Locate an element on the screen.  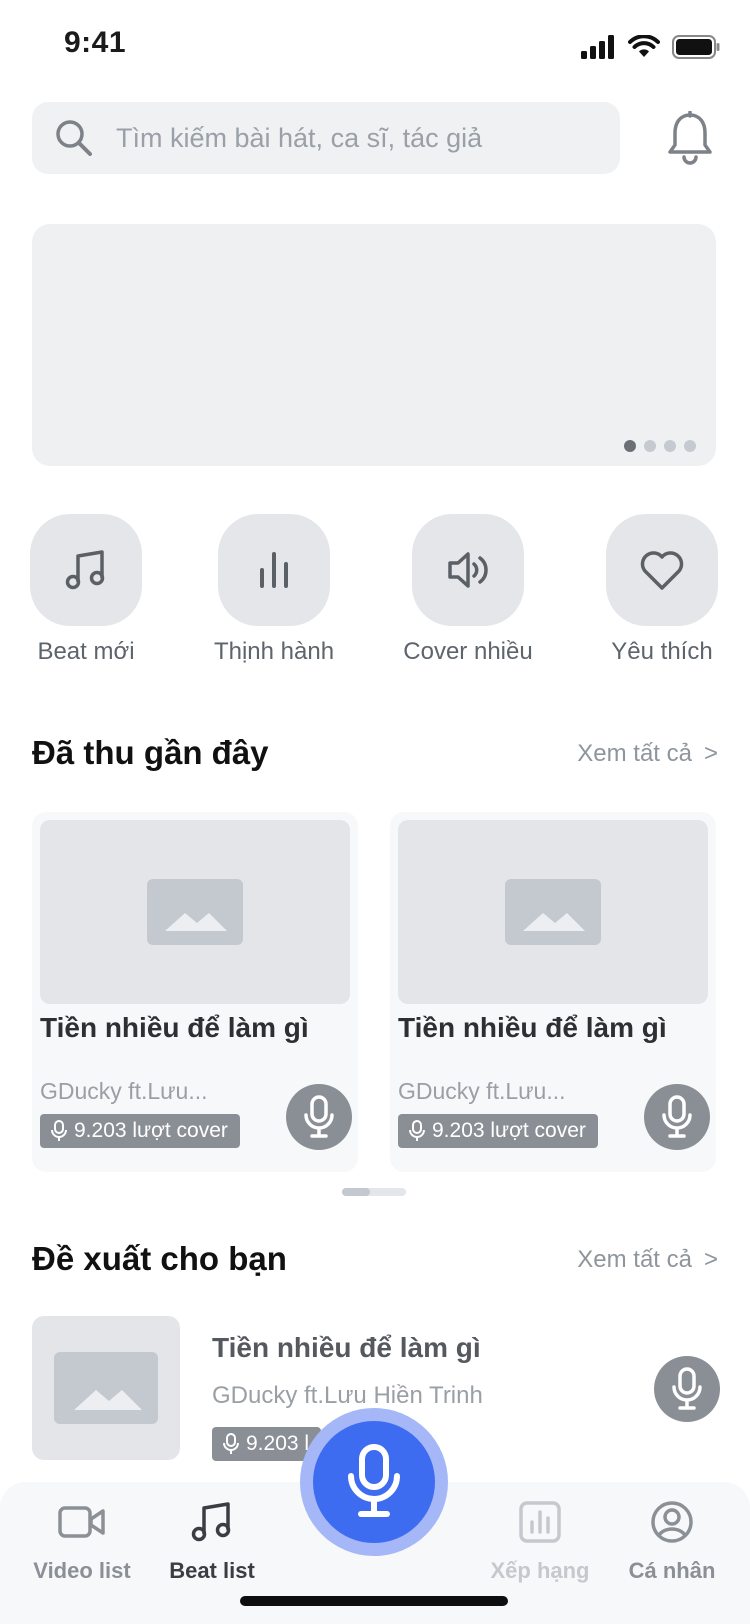
cellular-signal-icon is located at coordinates (597, 47).